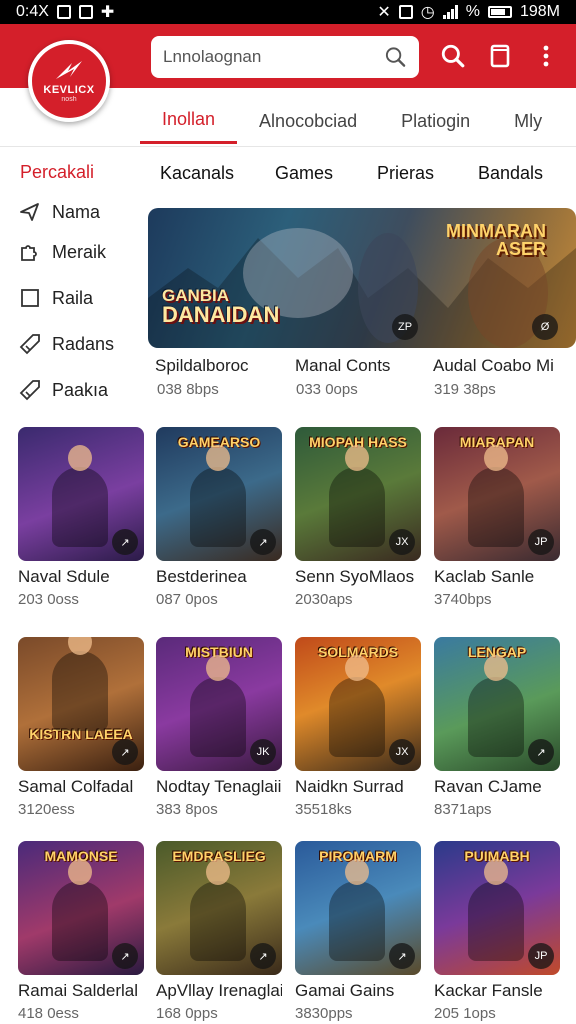  I want to click on sidebar-item-raila: Raila, so click(55, 298).